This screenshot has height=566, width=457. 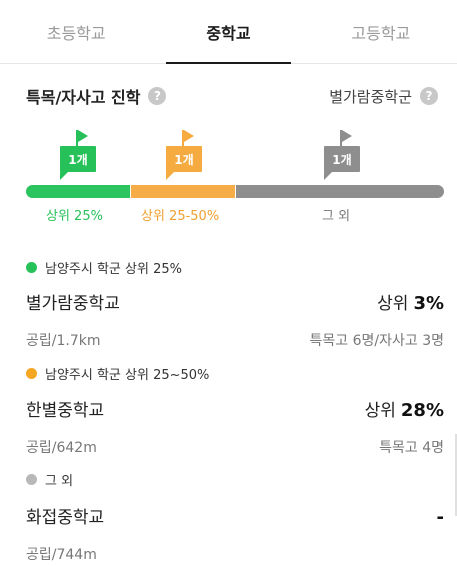 What do you see at coordinates (83, 97) in the screenshot?
I see `section-title-text: 특목/자사고 진학` at bounding box center [83, 97].